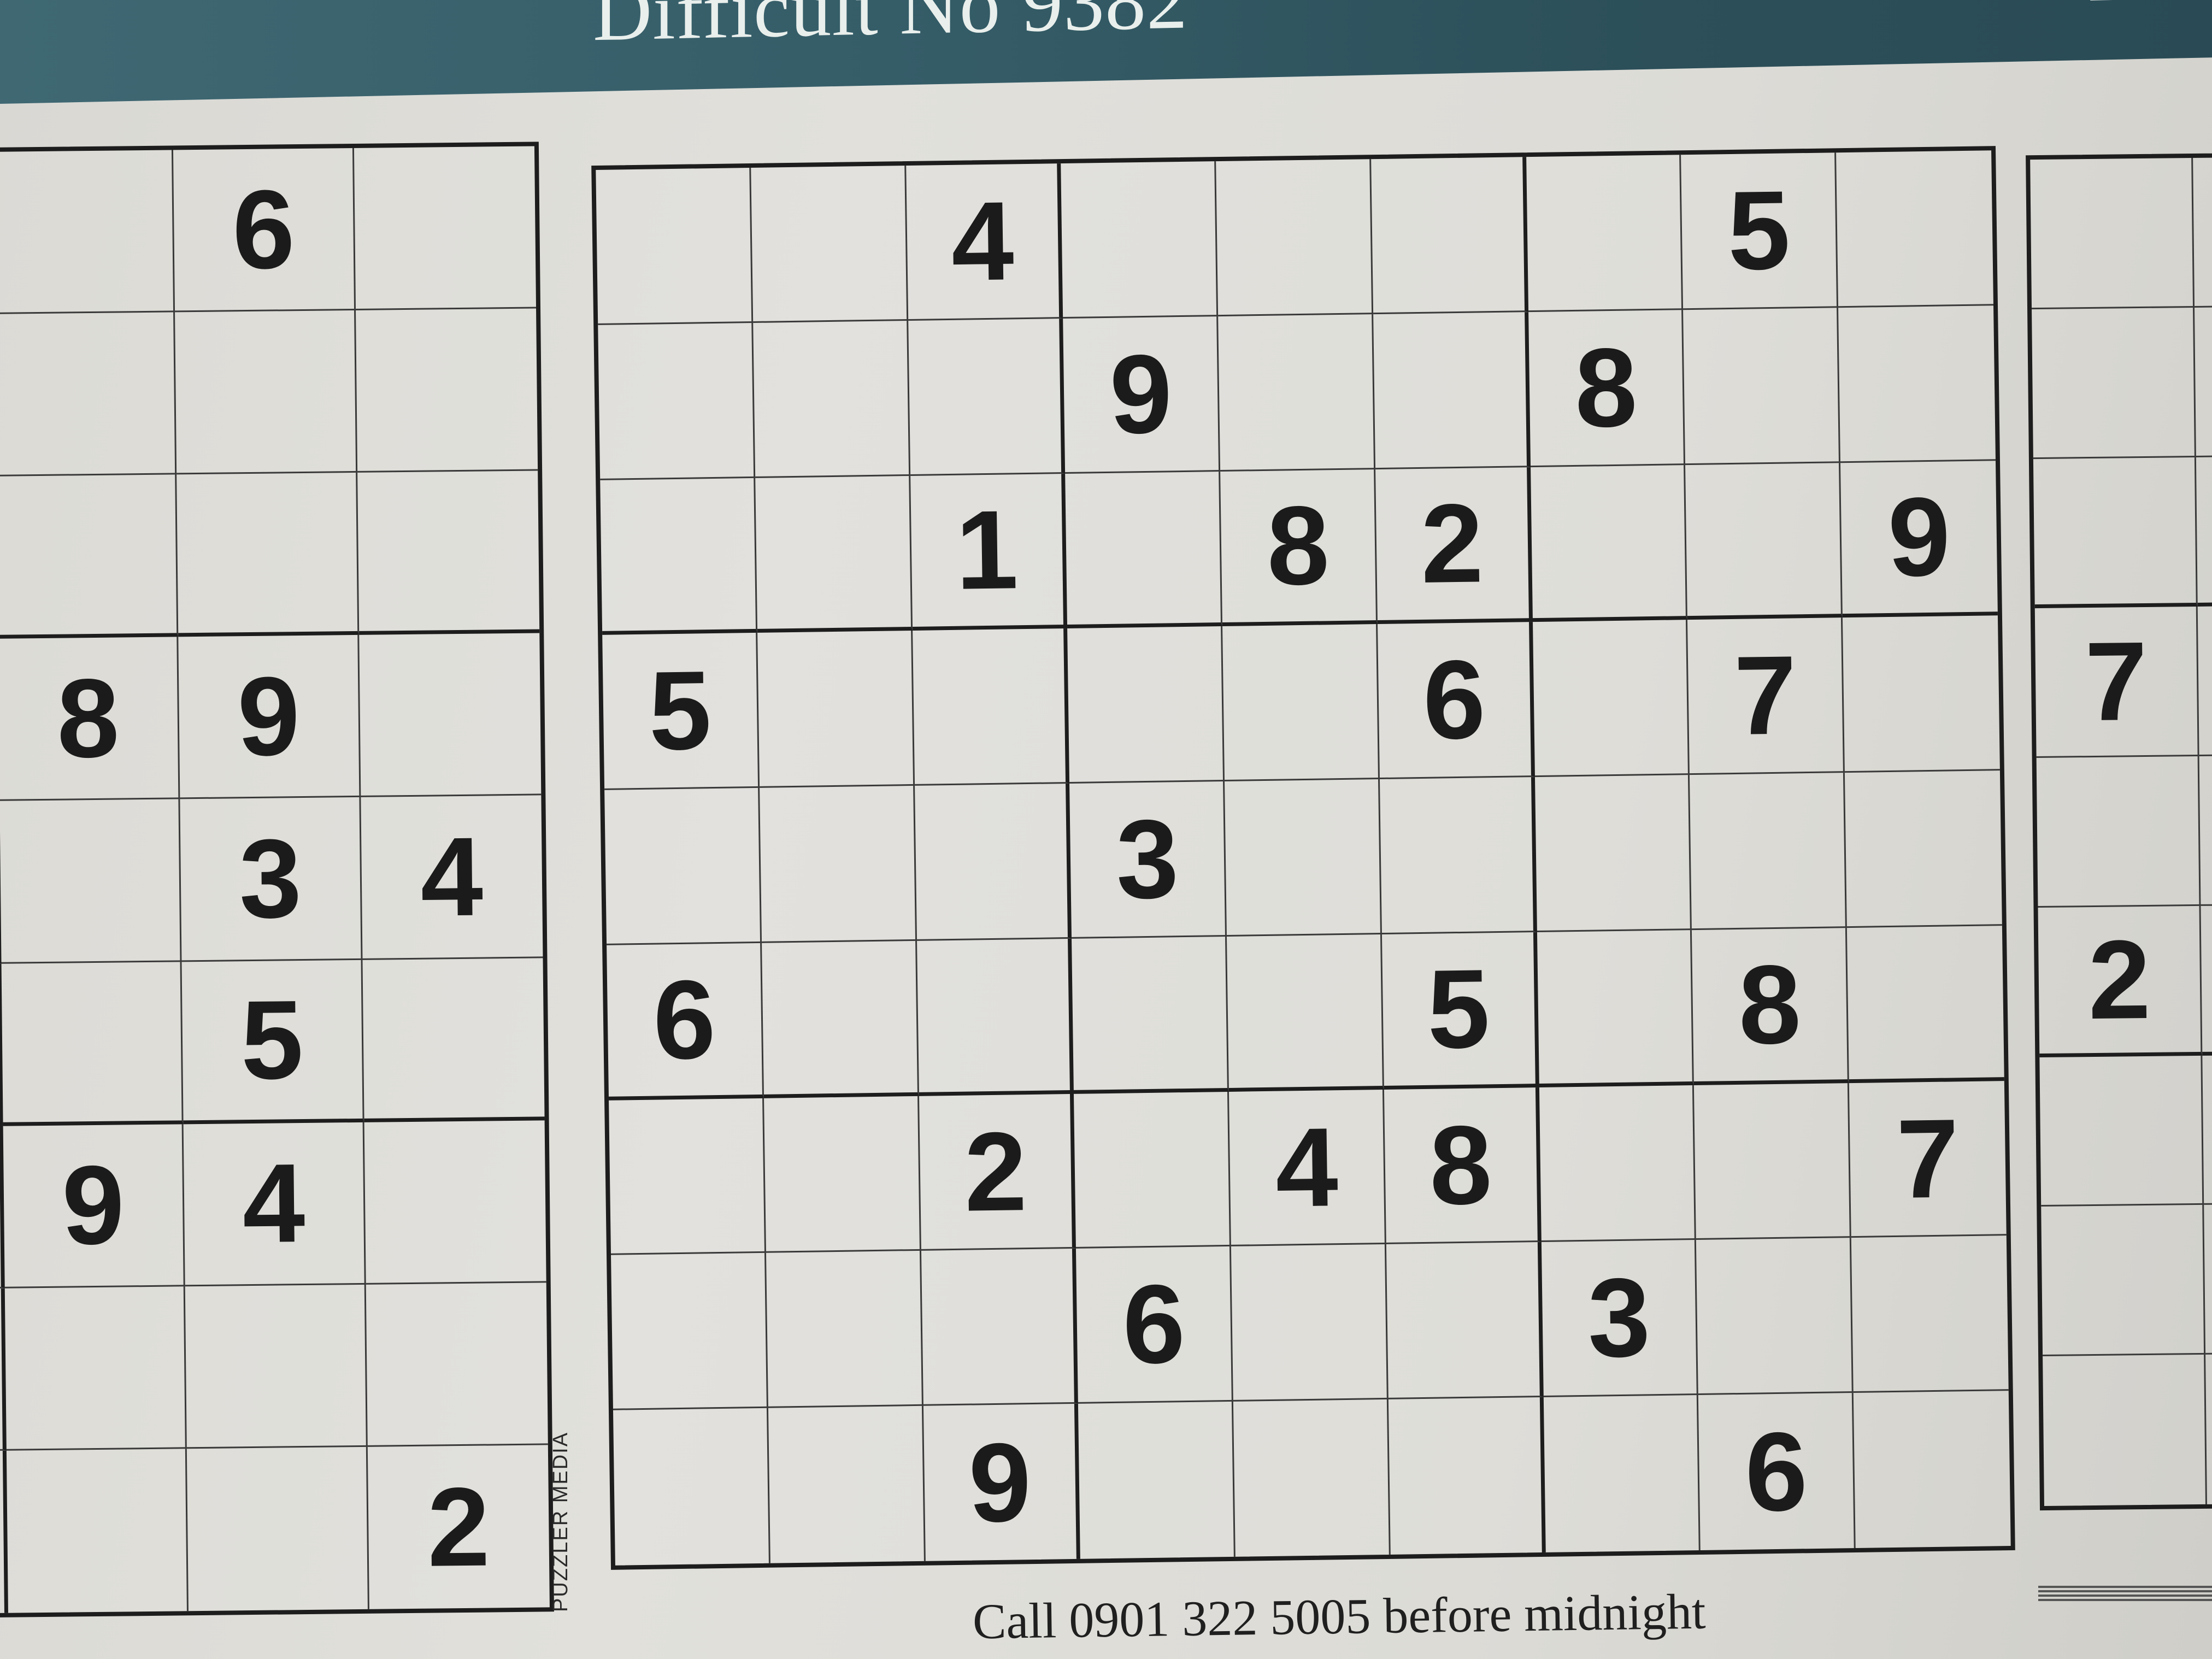 The image size is (2212, 1659). I want to click on footer-rule, so click(2125, 1593).